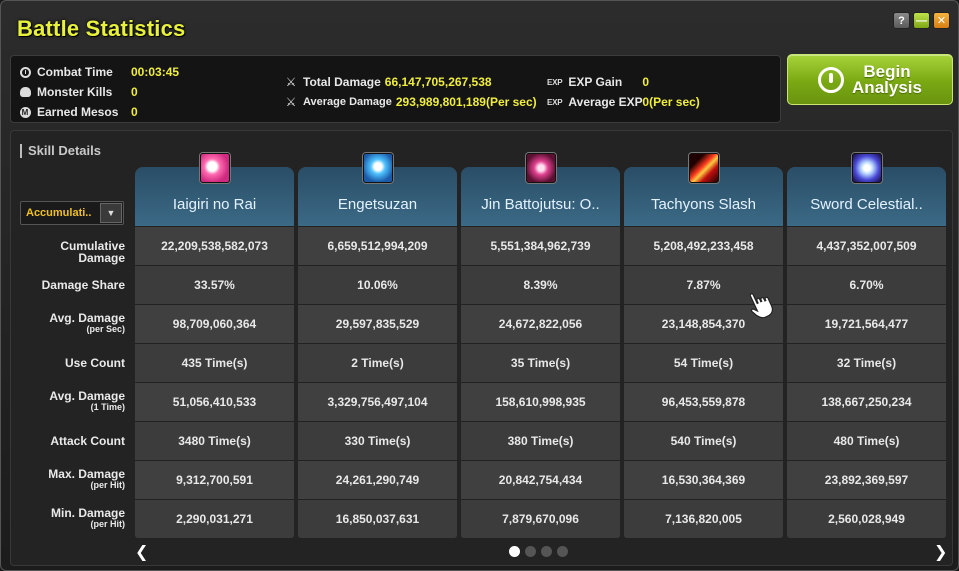 Image resolution: width=959 pixels, height=571 pixels. I want to click on stat-cell: 2,560,028,949, so click(866, 518).